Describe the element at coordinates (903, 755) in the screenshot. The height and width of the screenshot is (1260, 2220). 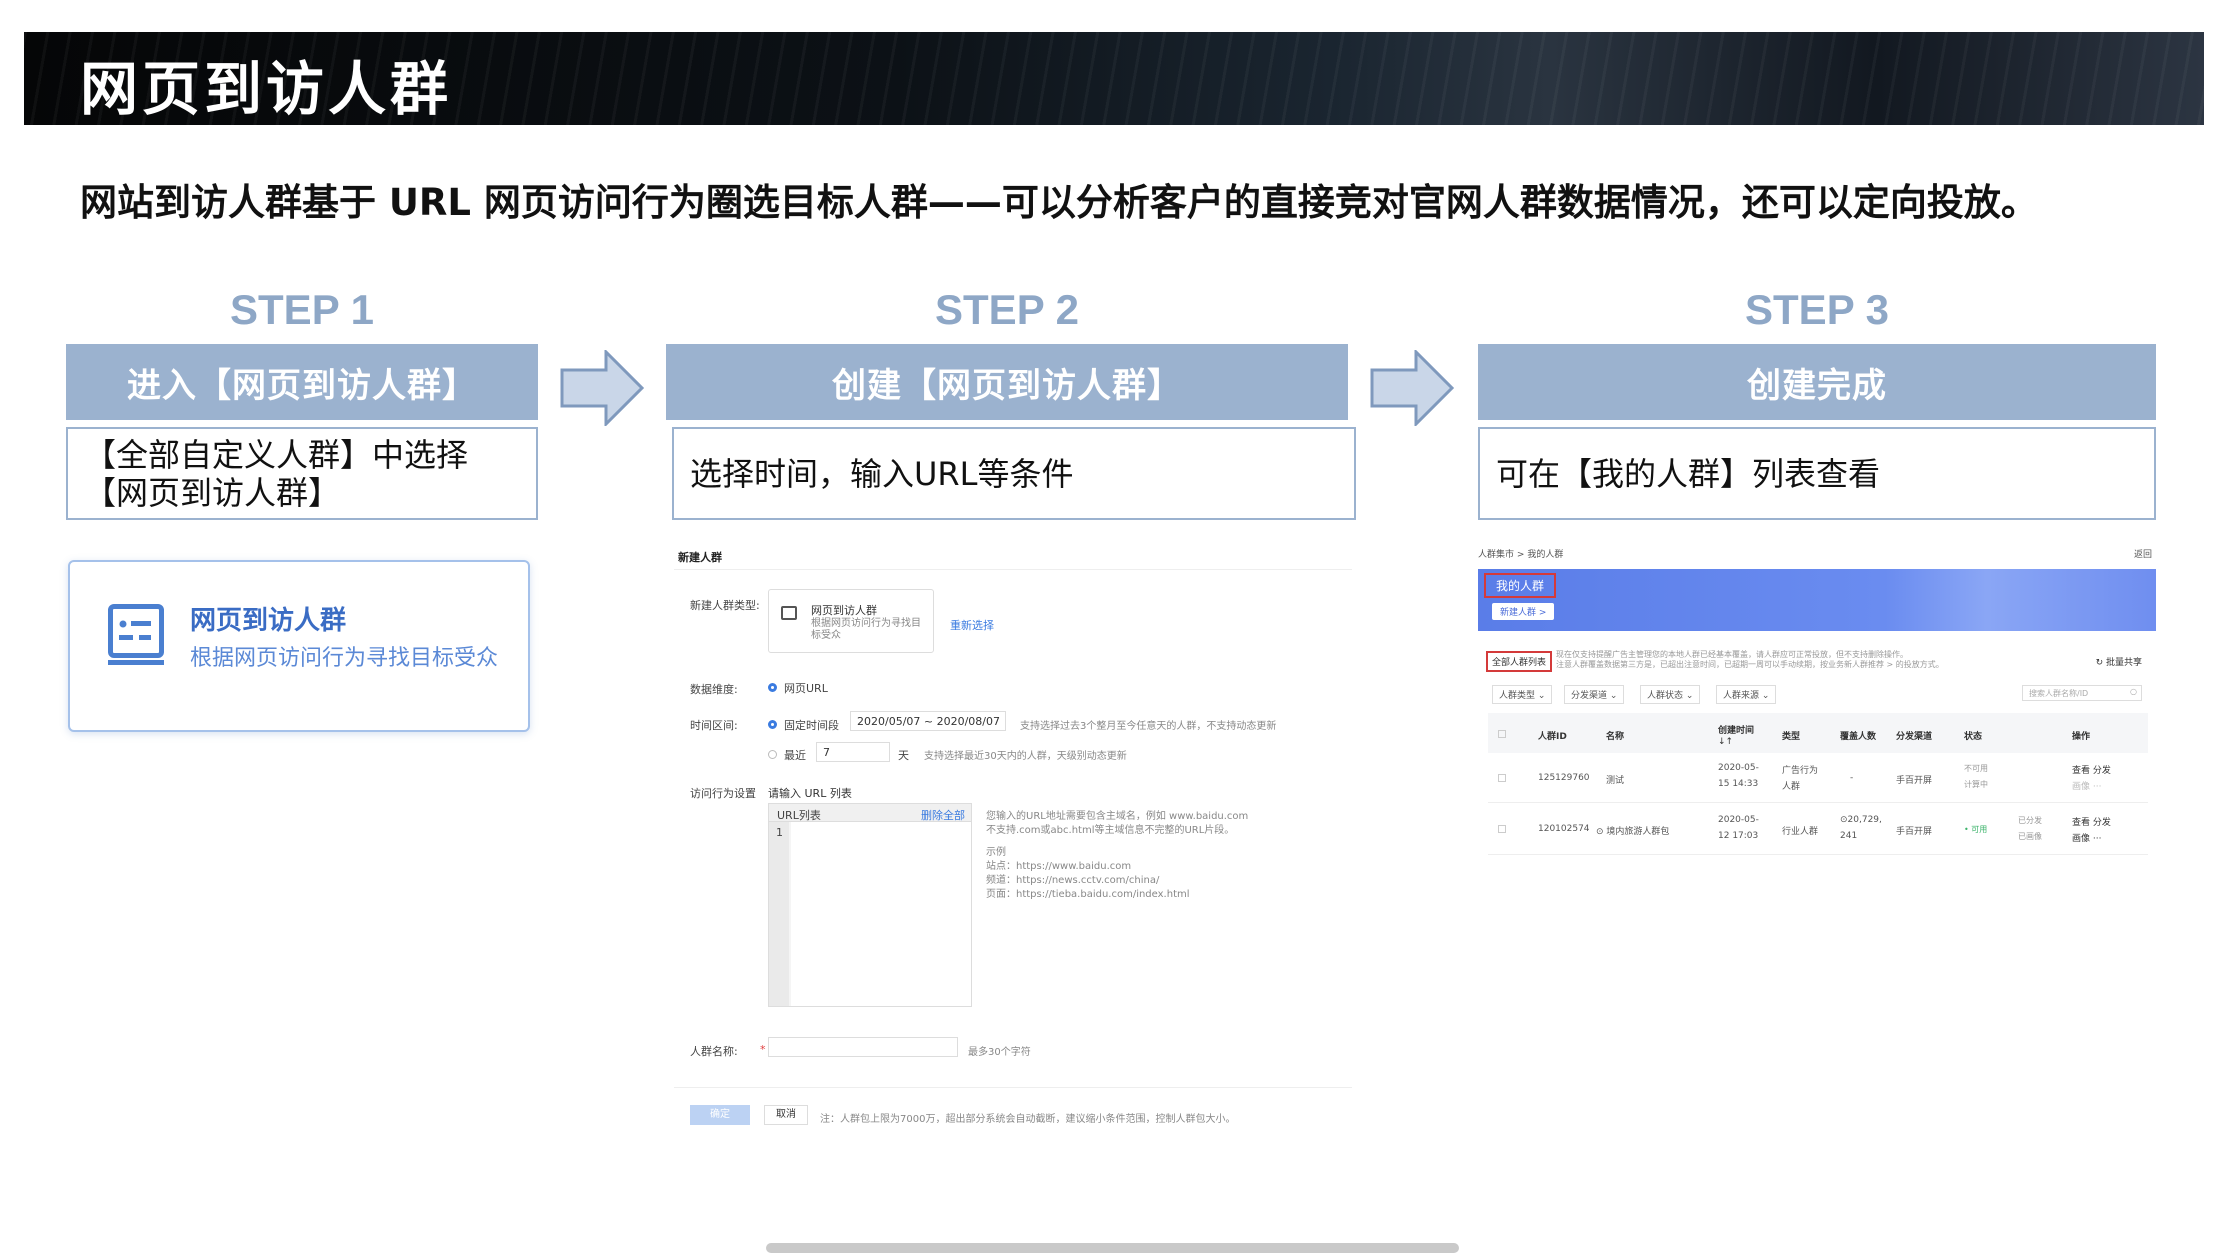
I see `recent-unit: 天` at that location.